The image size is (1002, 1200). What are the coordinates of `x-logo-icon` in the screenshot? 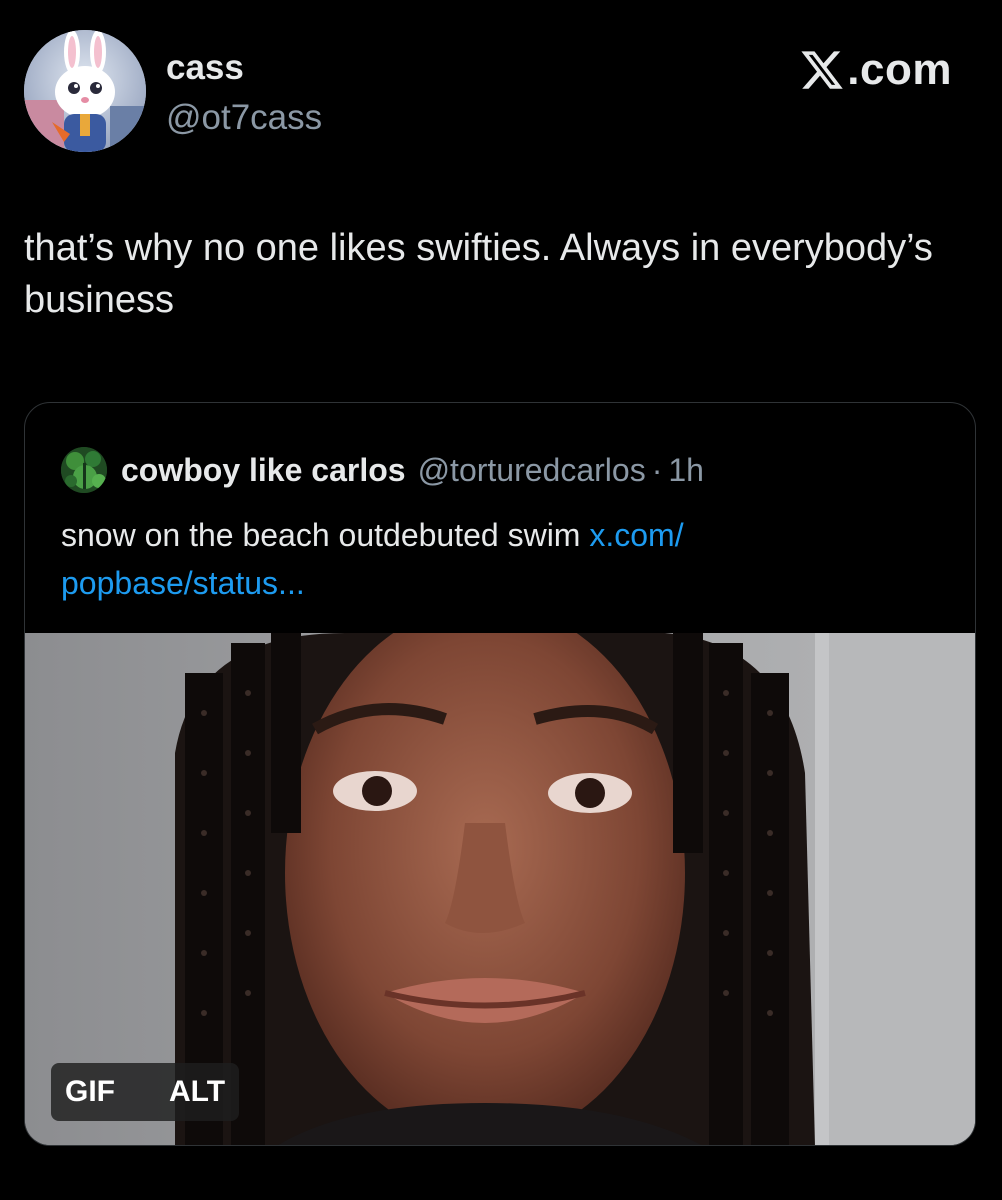 It's located at (822, 70).